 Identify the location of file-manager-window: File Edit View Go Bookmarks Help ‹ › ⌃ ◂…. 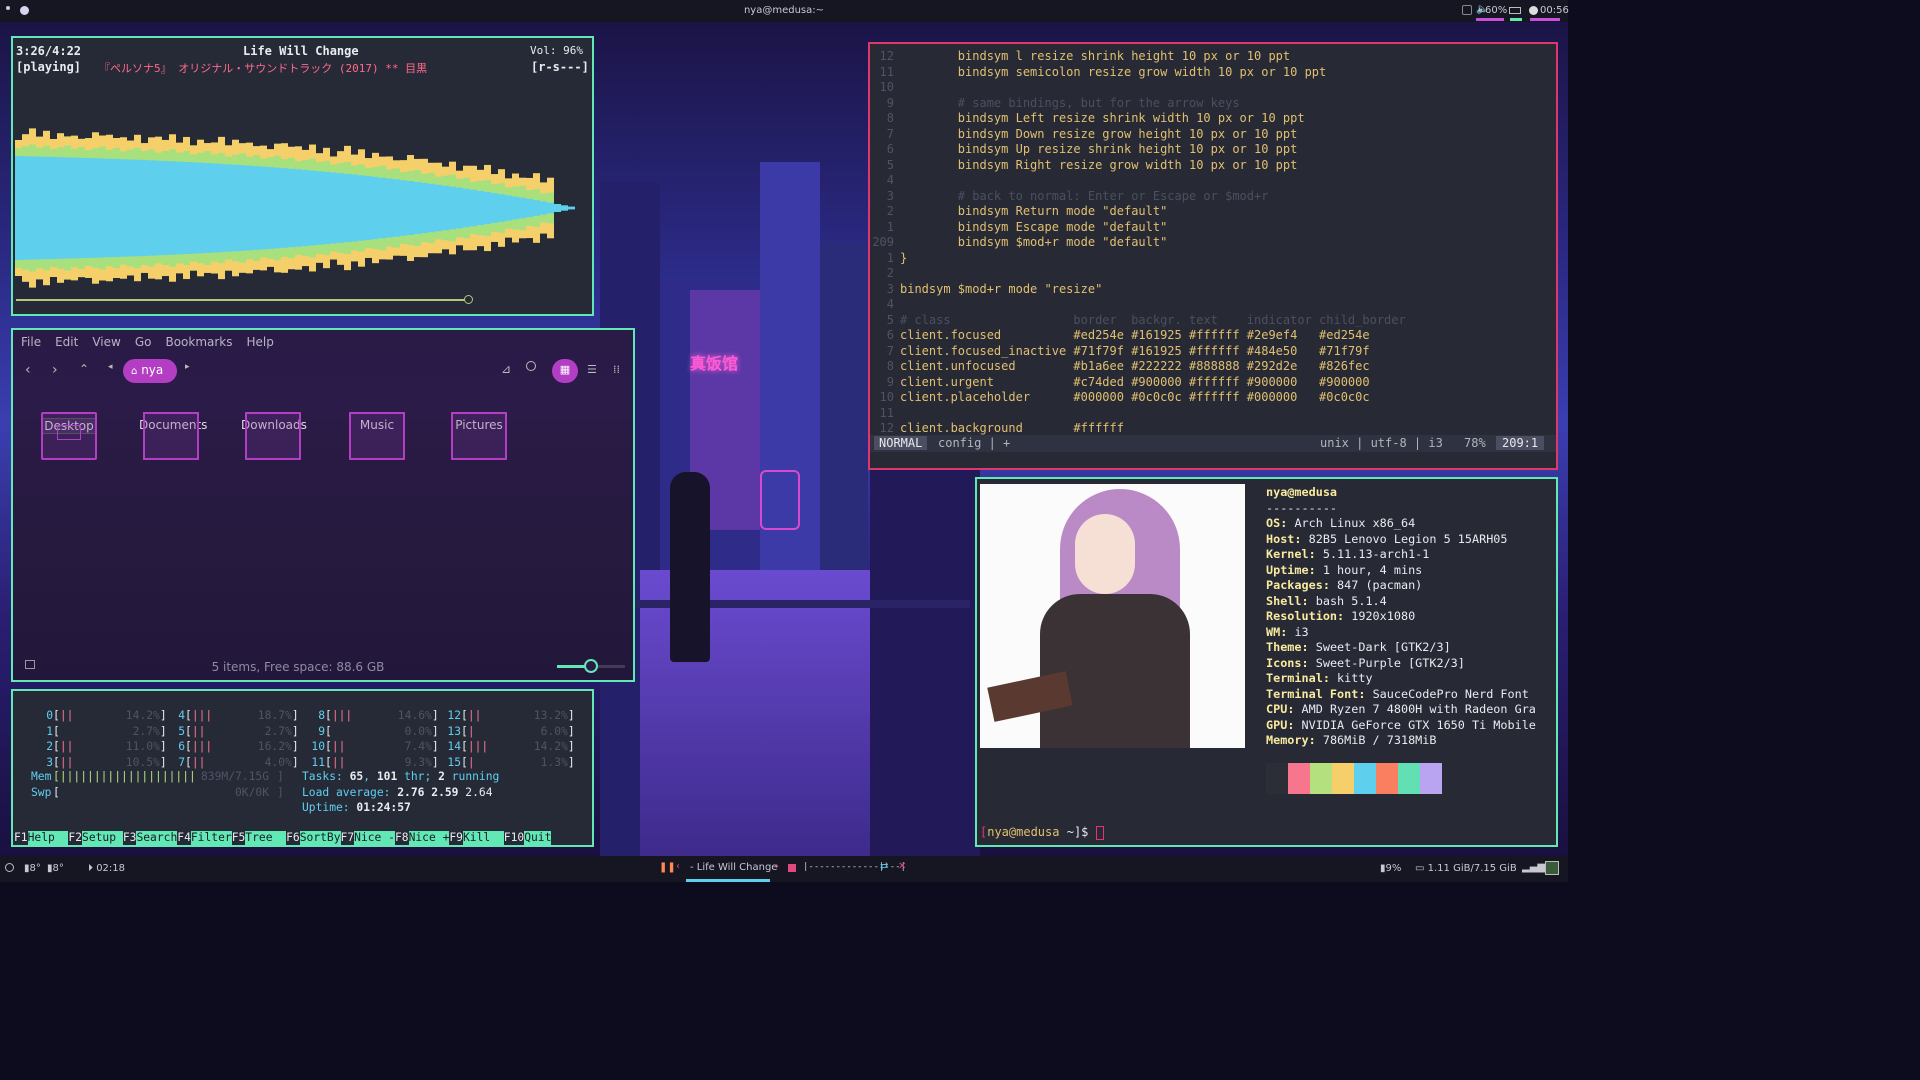
(323, 505).